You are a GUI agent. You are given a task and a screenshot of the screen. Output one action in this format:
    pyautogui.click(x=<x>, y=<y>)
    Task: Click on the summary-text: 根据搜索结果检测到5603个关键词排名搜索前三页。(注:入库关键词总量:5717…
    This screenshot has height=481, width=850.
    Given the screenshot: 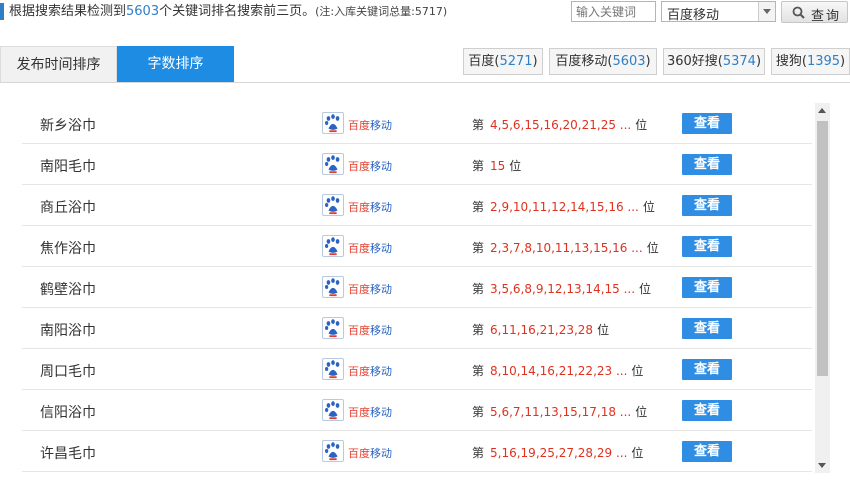 What is the action you would take?
    pyautogui.click(x=228, y=11)
    